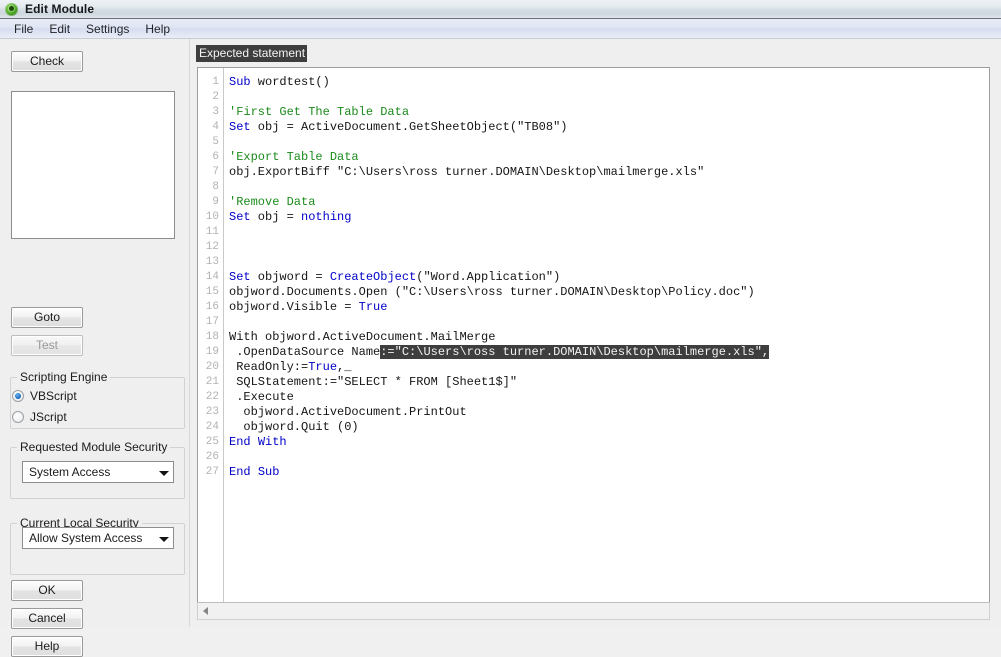 This screenshot has width=1001, height=657. What do you see at coordinates (53, 396) in the screenshot?
I see `radio-vbscript-label: VBScript` at bounding box center [53, 396].